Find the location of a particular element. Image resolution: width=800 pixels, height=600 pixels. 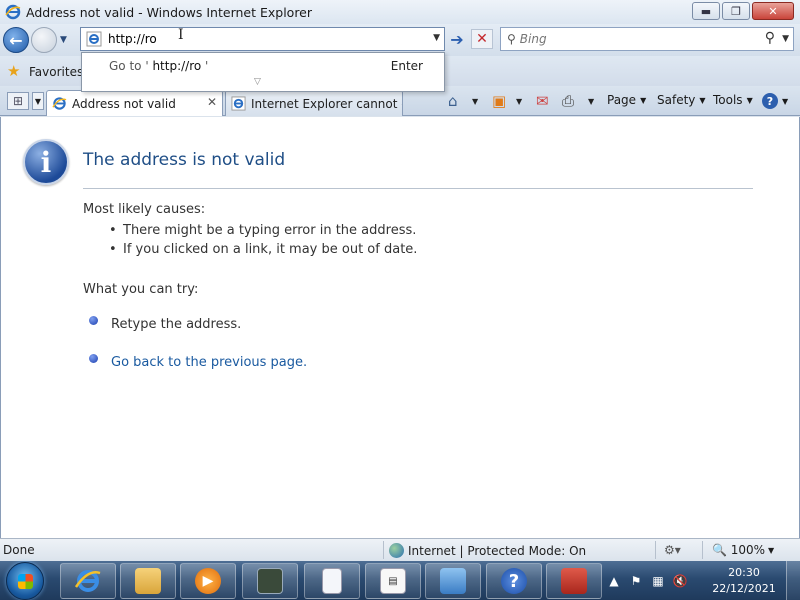

back-button: ← is located at coordinates (16, 40).